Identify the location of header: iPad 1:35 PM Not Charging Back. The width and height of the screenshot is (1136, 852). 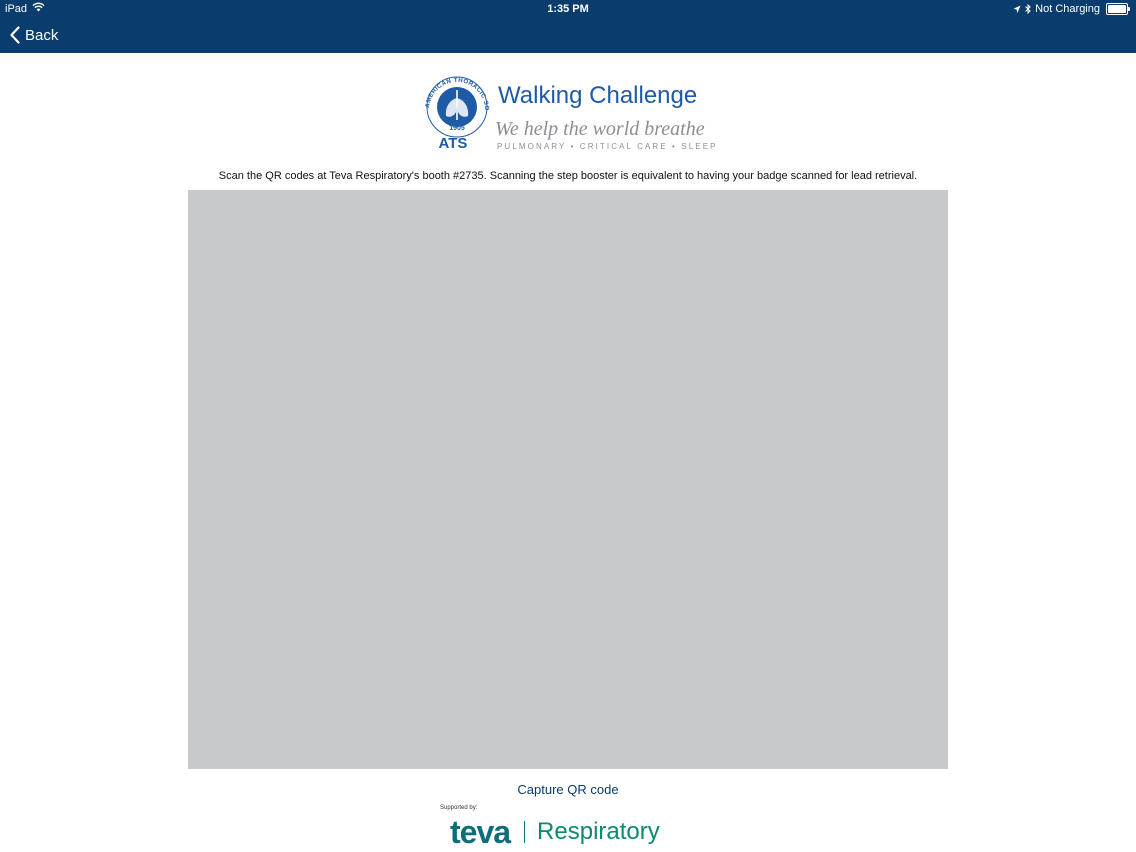
(568, 26).